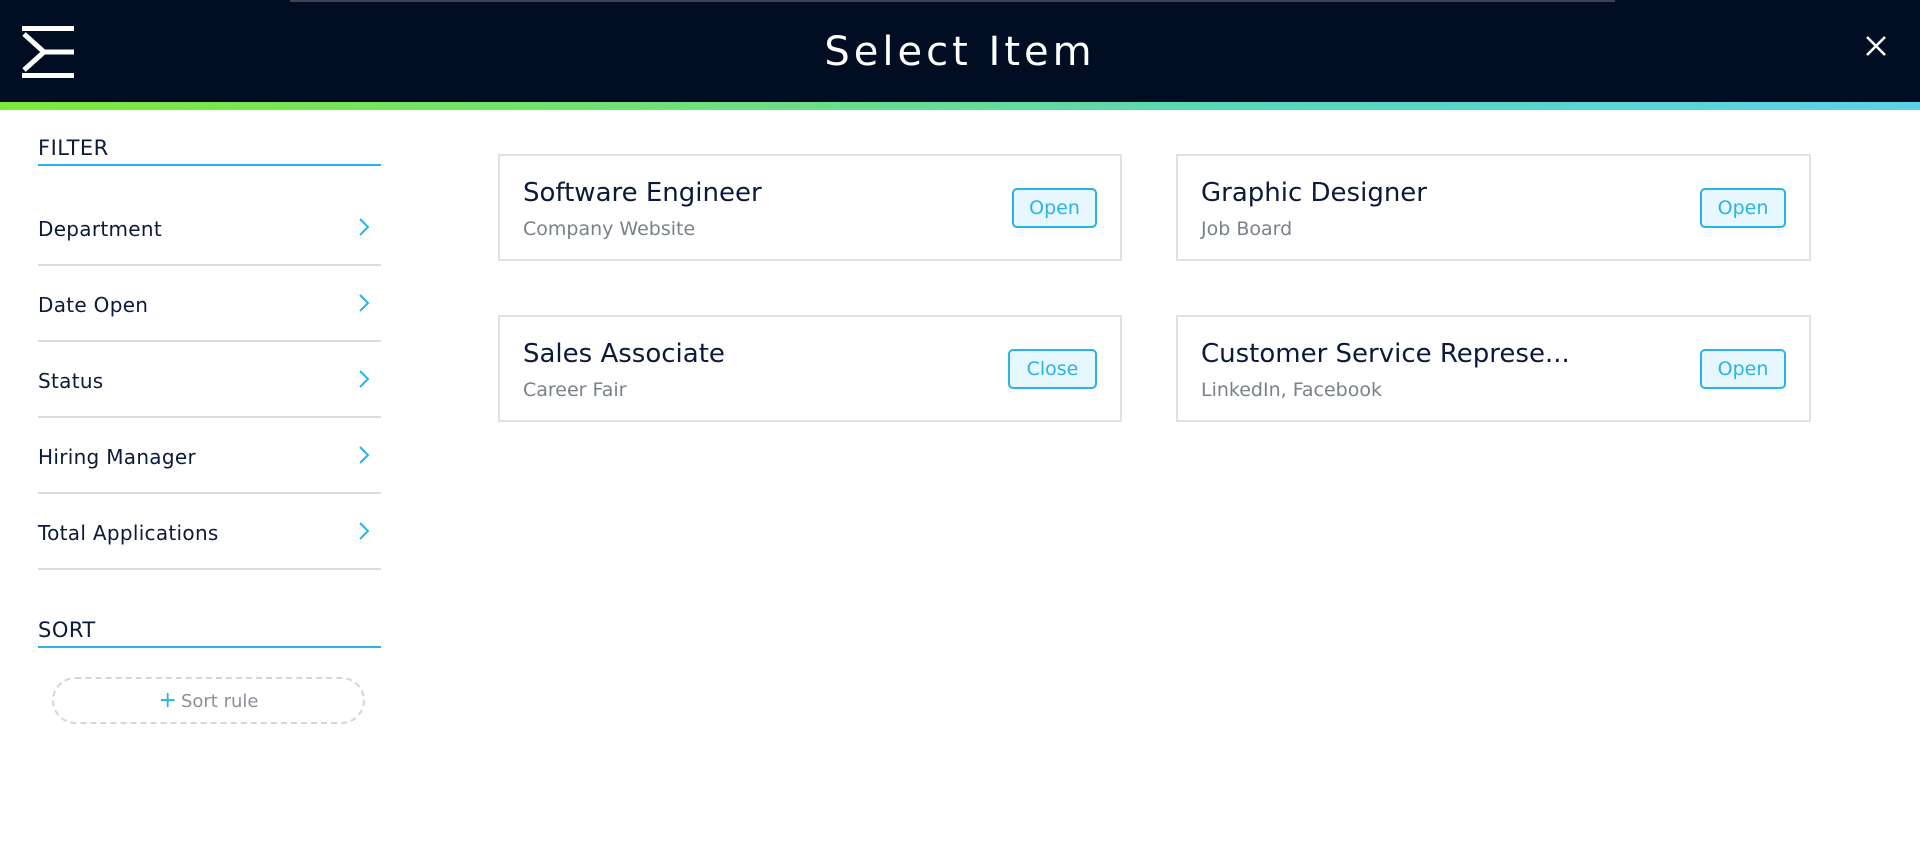  I want to click on filter-heading: FILTER, so click(209, 138).